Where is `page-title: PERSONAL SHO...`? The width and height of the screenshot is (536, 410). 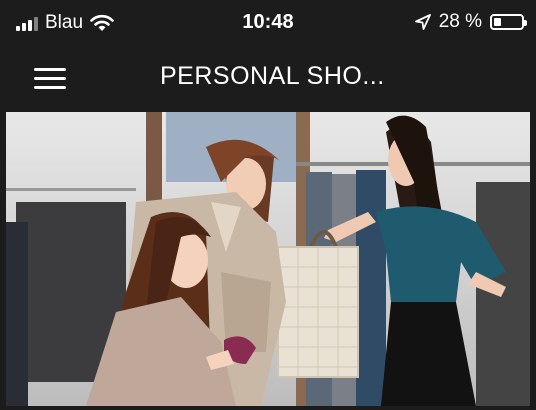
page-title: PERSONAL SHO... is located at coordinates (272, 76).